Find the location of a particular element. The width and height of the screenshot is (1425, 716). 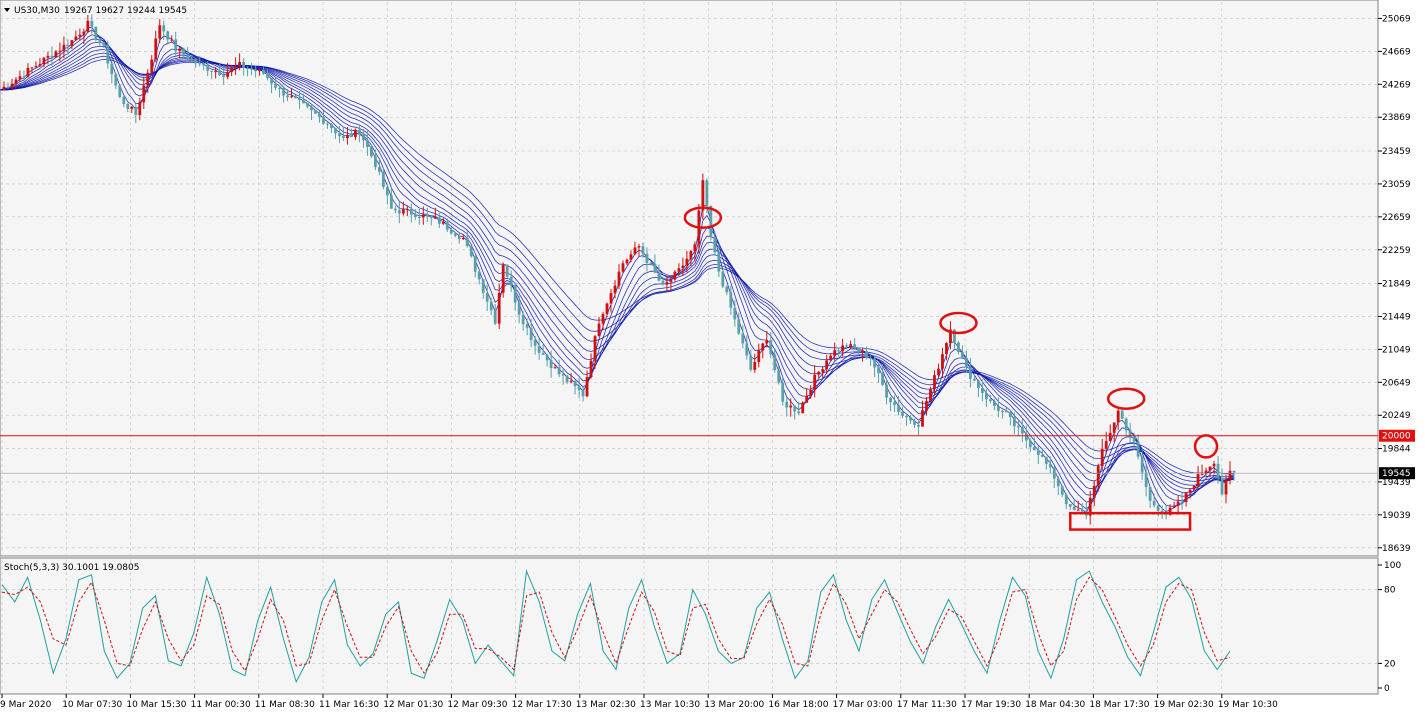

price-tick-label: 24669 is located at coordinates (1396, 52).